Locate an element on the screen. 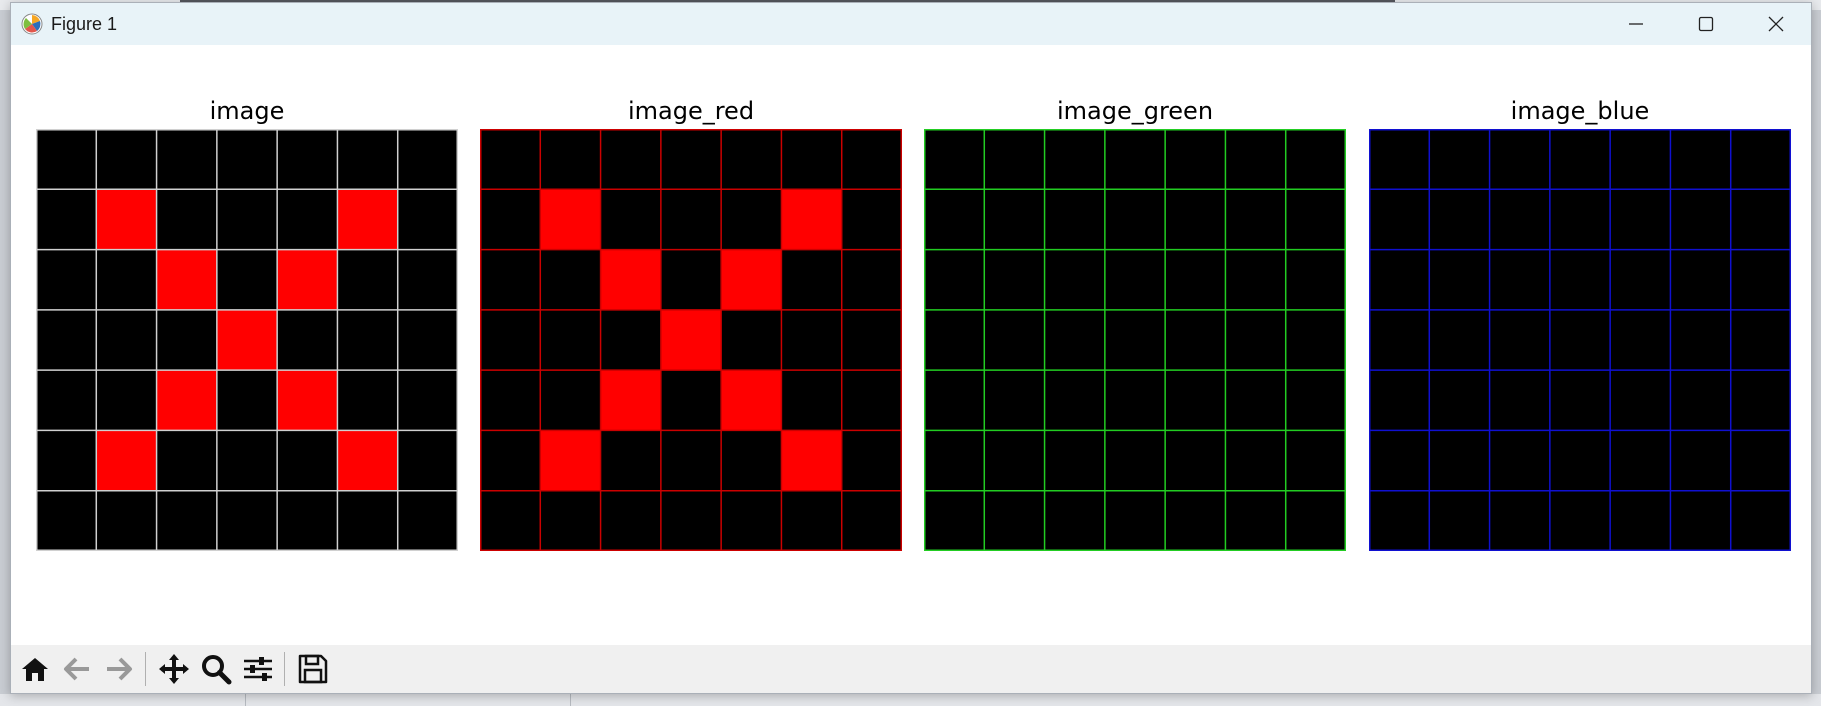  zoom-button is located at coordinates (216, 669).